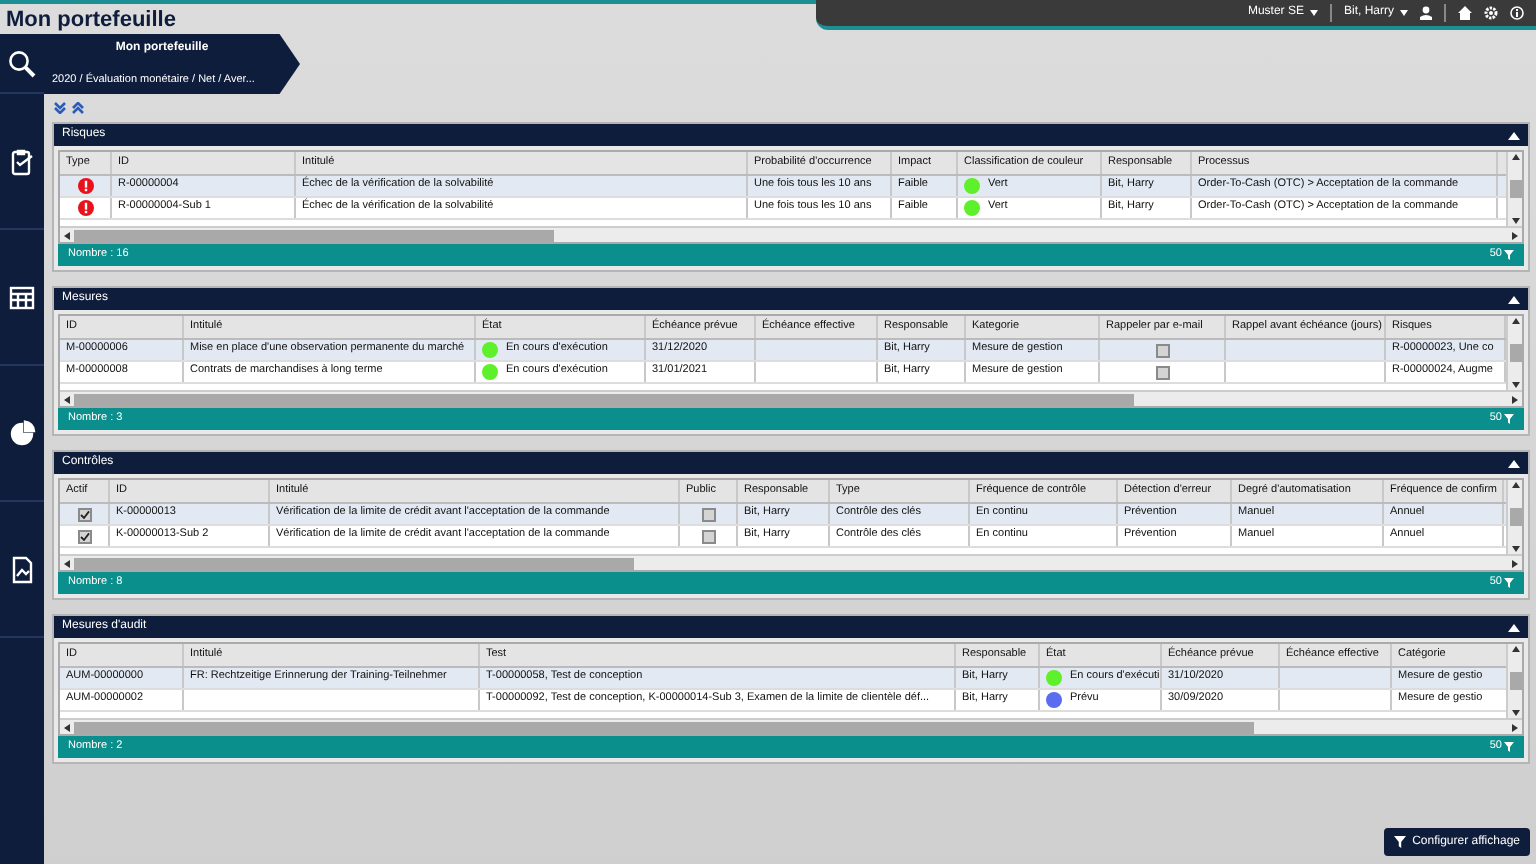  Describe the element at coordinates (78, 108) in the screenshot. I see `collapse-all-icon` at that location.